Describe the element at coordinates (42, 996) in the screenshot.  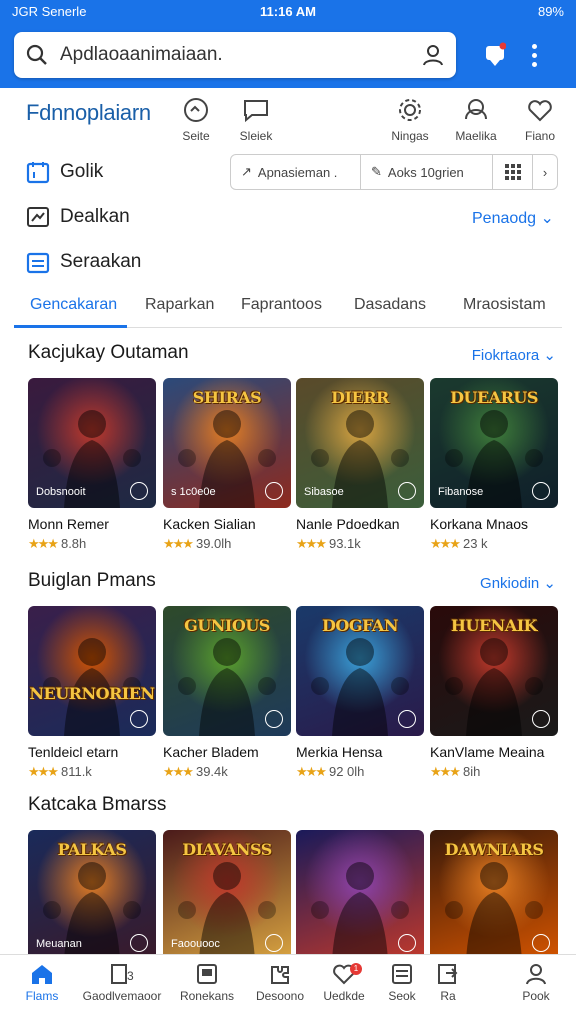
I see `bottom-nav-label: Flams` at that location.